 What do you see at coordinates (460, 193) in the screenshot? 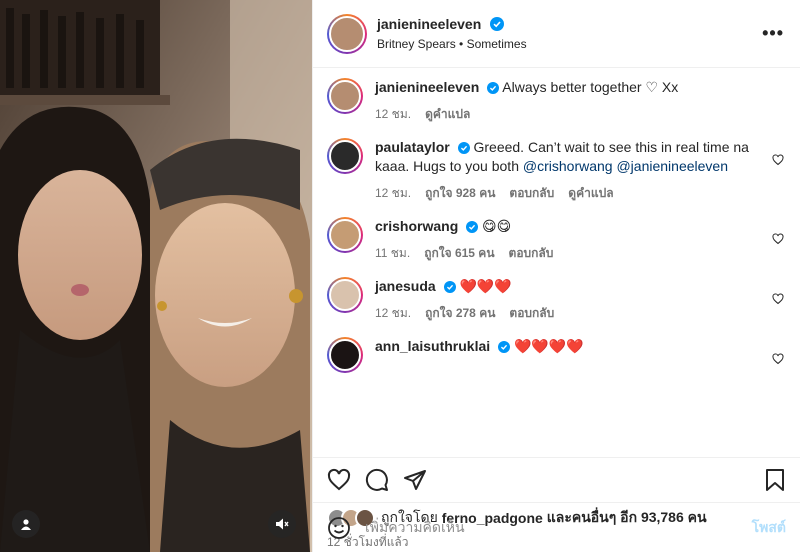
I see `comment-likes: ถูกใจ 928 คน` at bounding box center [460, 193].